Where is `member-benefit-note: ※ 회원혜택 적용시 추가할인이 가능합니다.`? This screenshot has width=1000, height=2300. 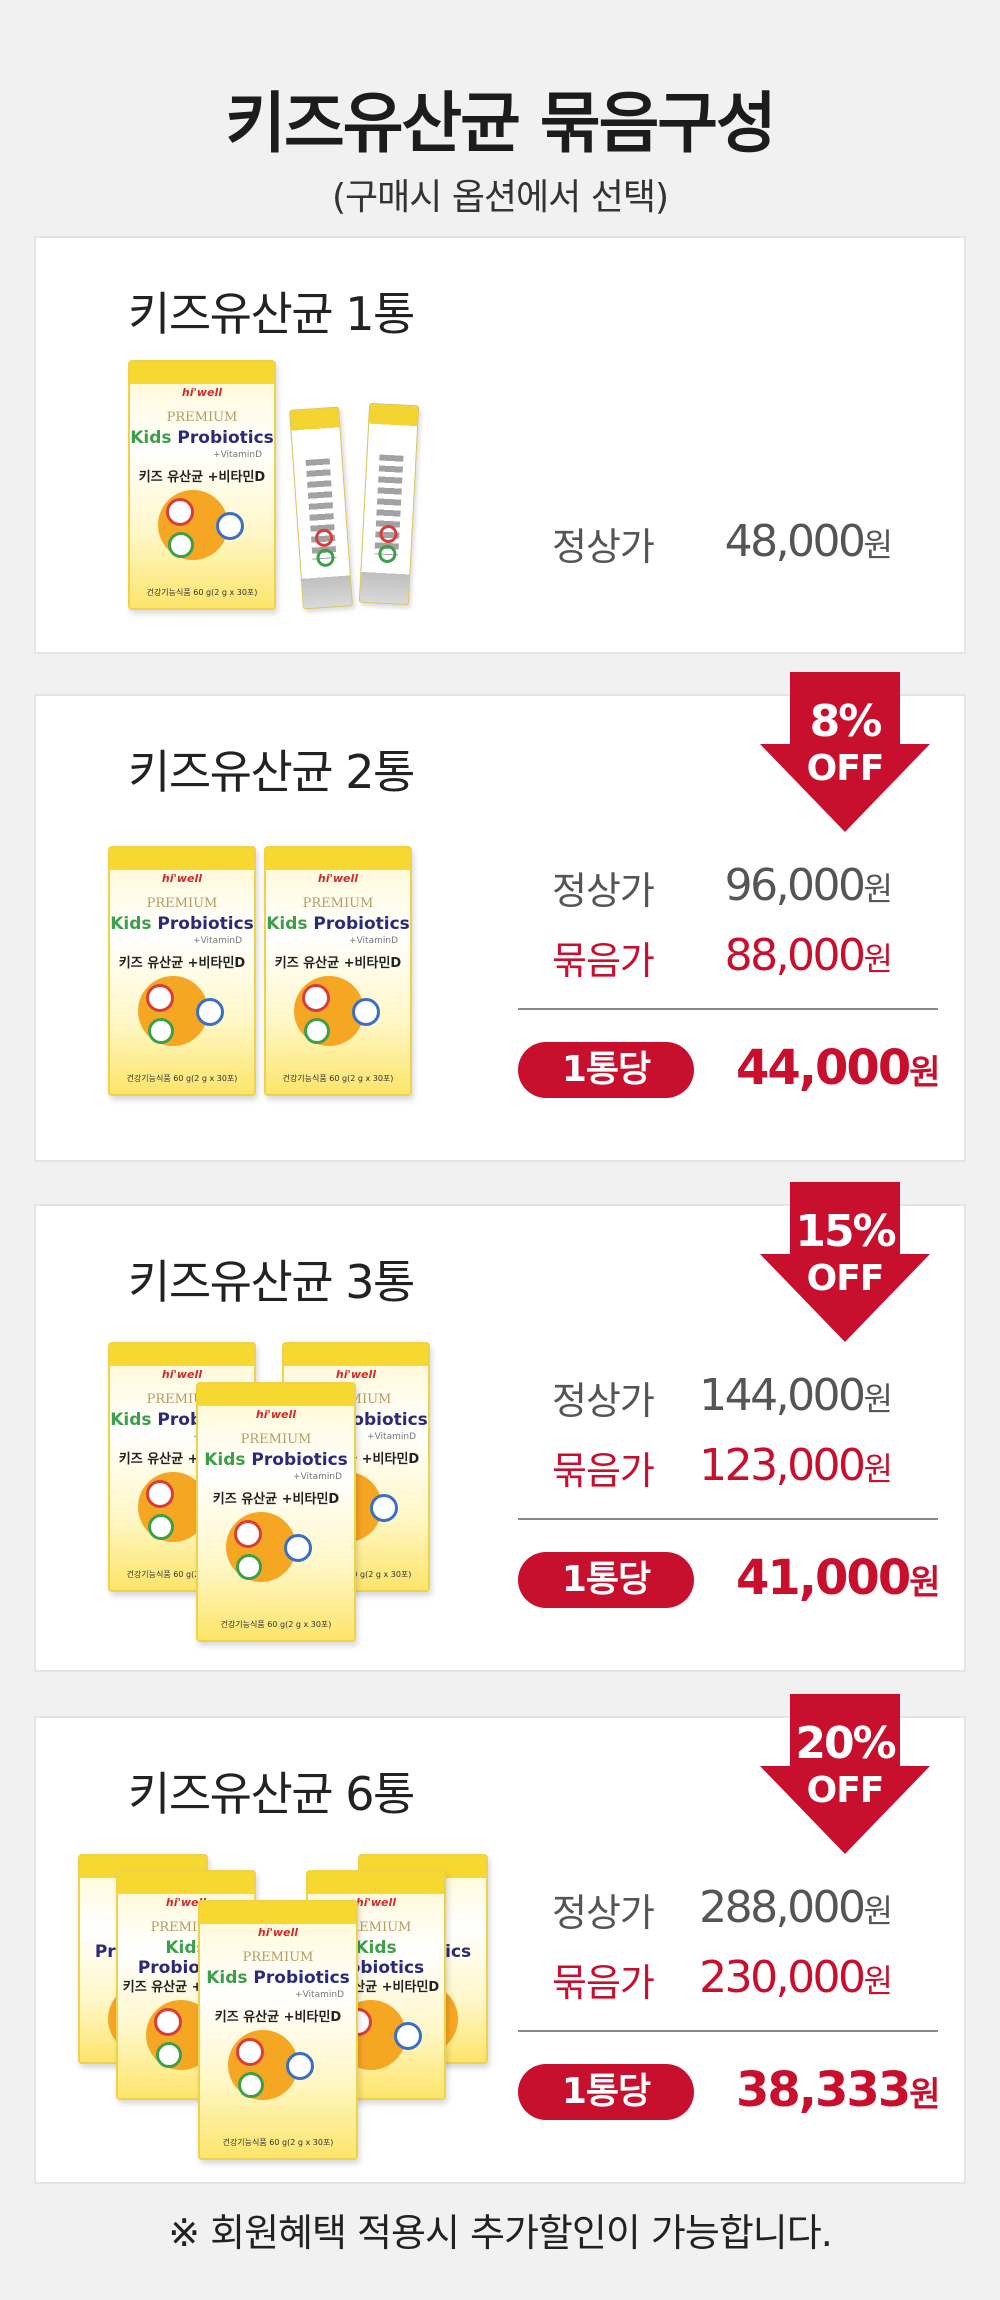 member-benefit-note: ※ 회원혜택 적용시 추가할인이 가능합니다. is located at coordinates (500, 2233).